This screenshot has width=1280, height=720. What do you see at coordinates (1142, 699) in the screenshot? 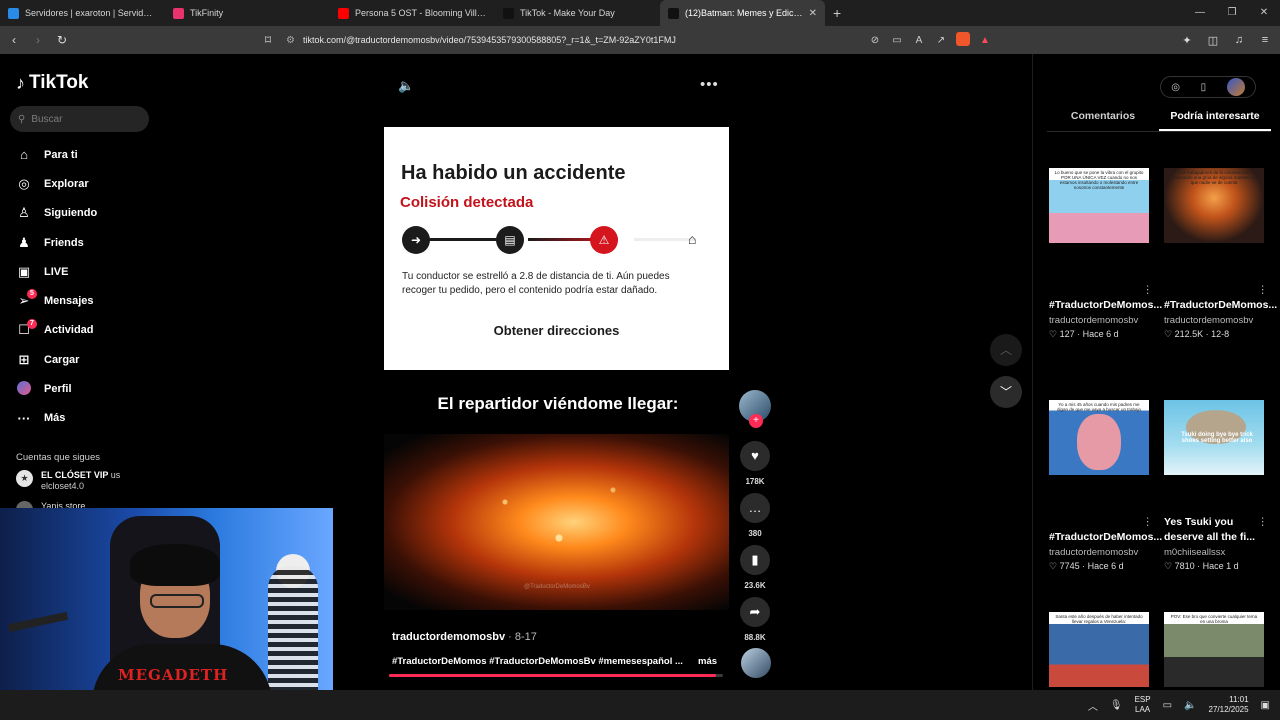
I see `lang-top: ESP` at bounding box center [1142, 699].